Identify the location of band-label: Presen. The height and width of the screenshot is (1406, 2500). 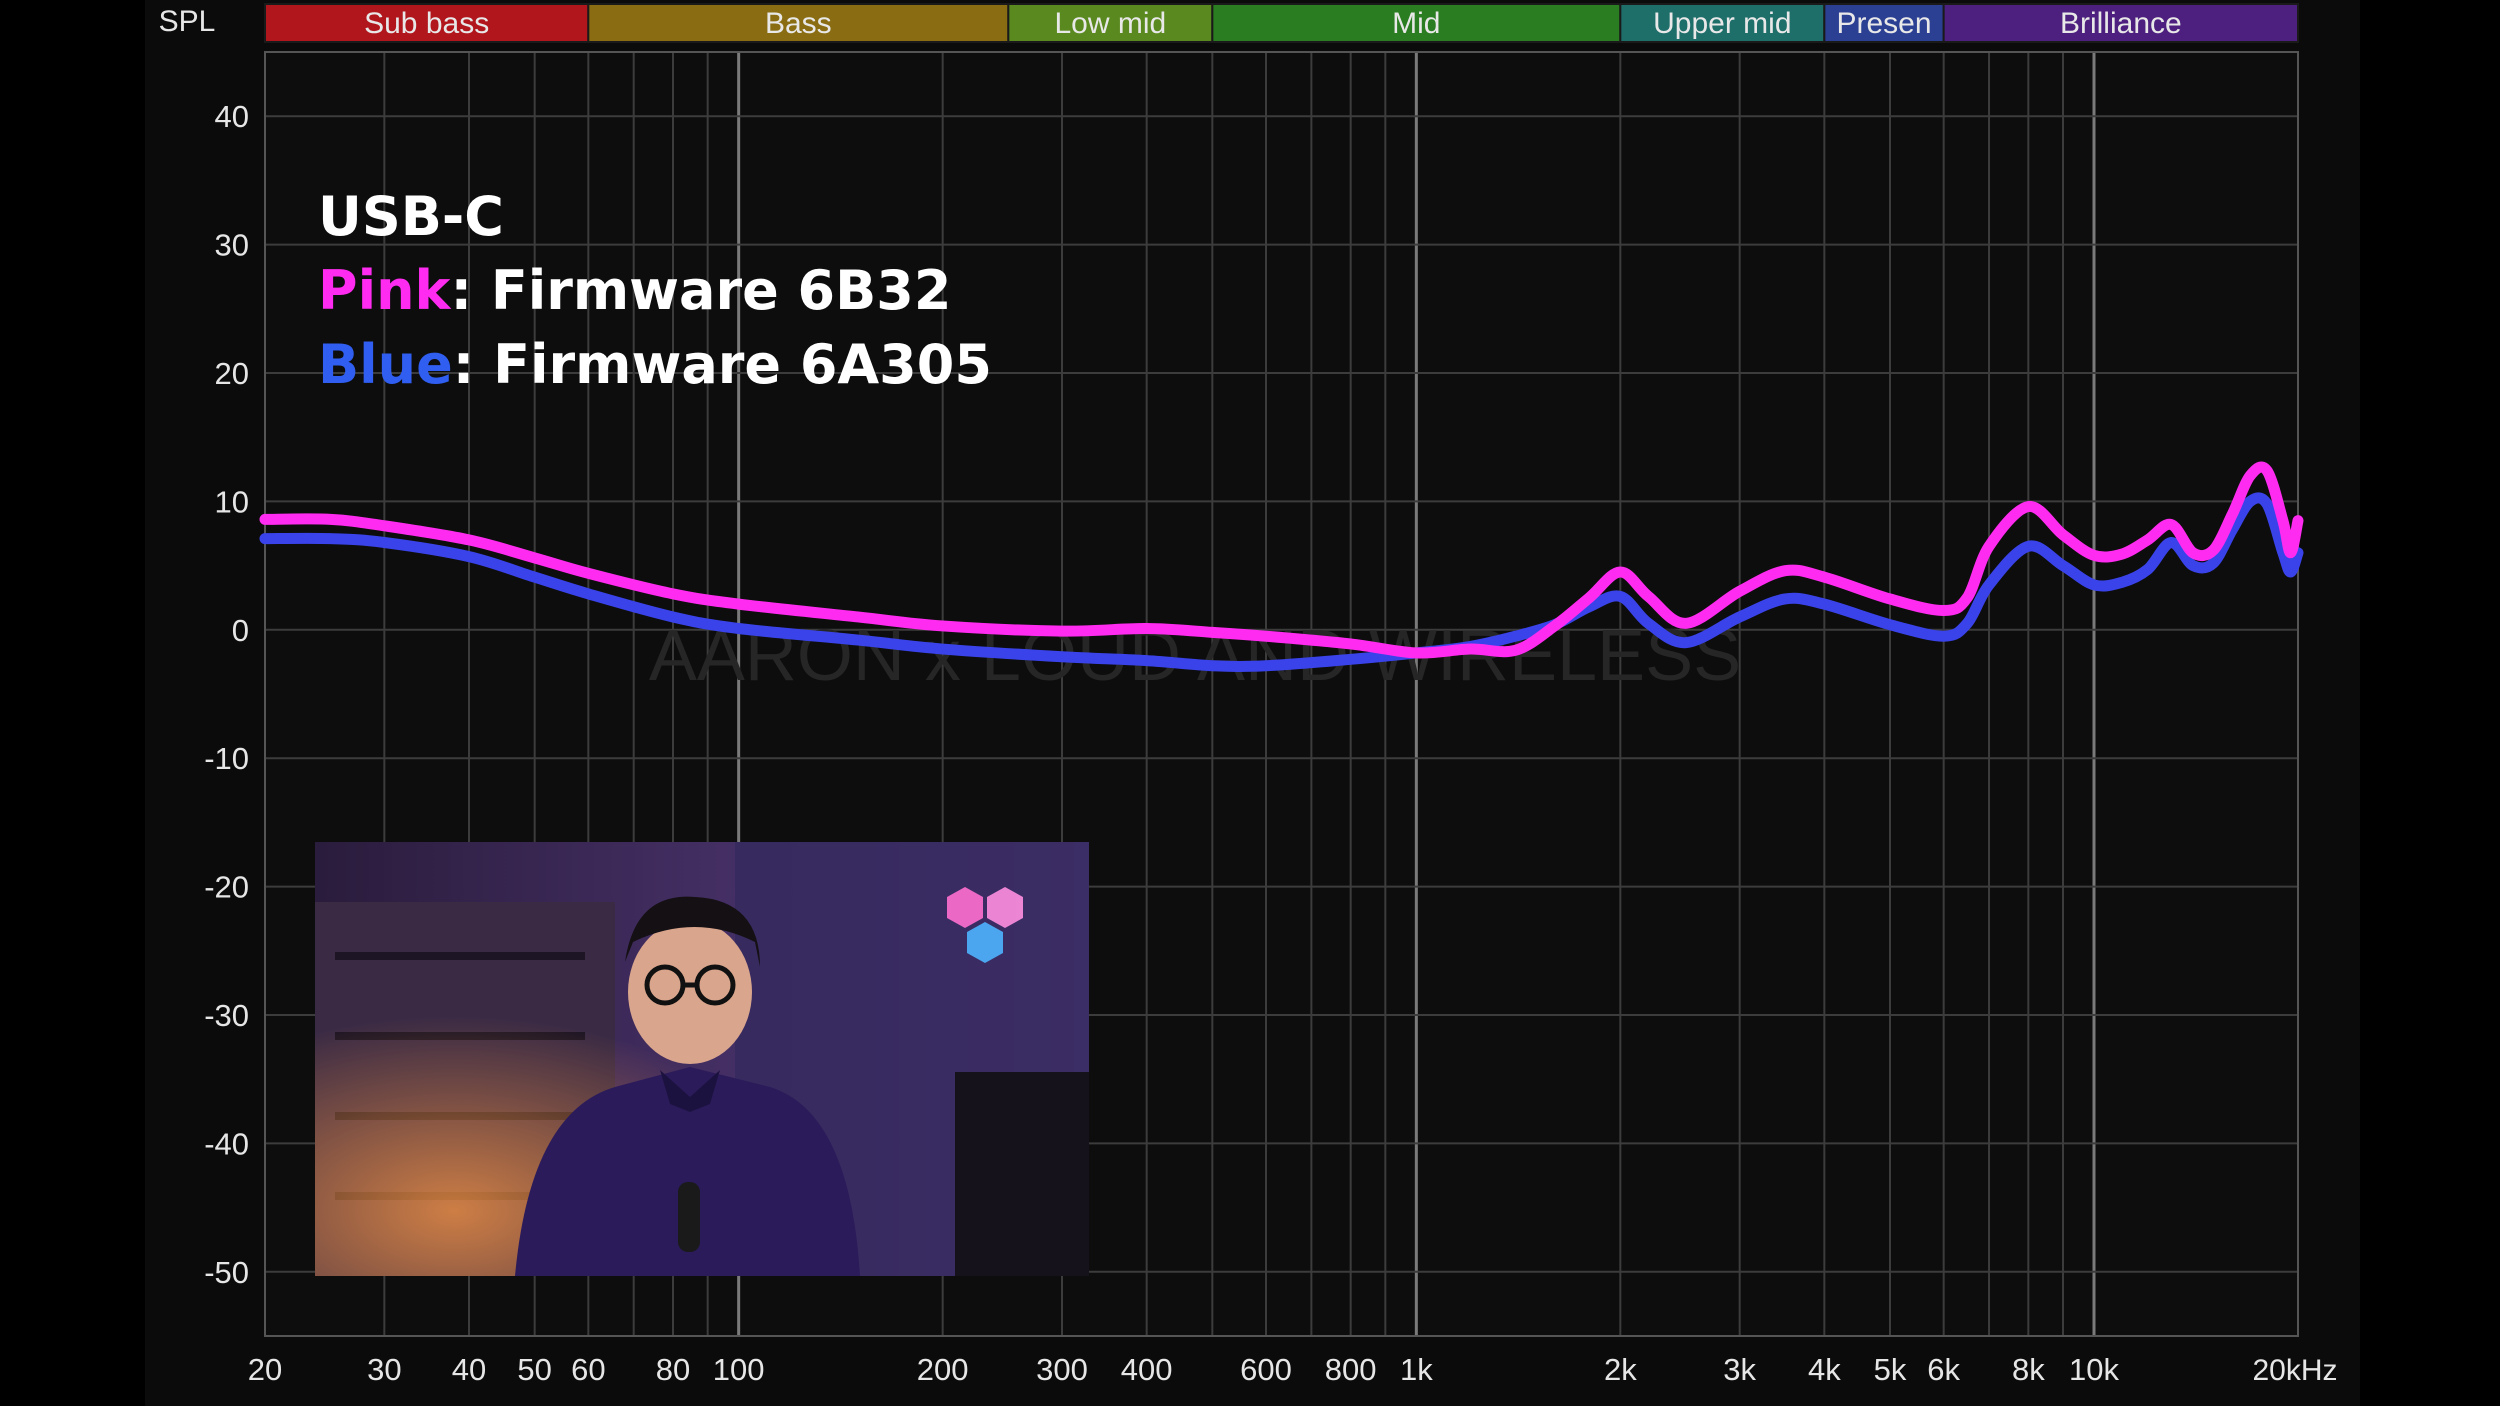
(1883, 23).